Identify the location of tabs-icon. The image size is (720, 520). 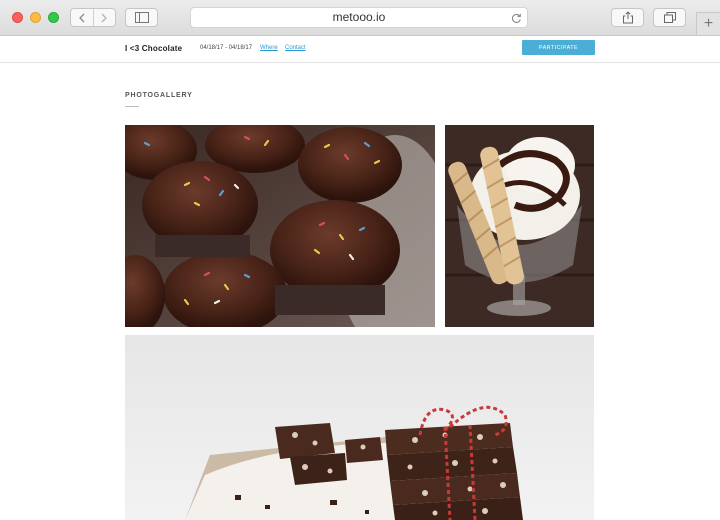
(669, 17).